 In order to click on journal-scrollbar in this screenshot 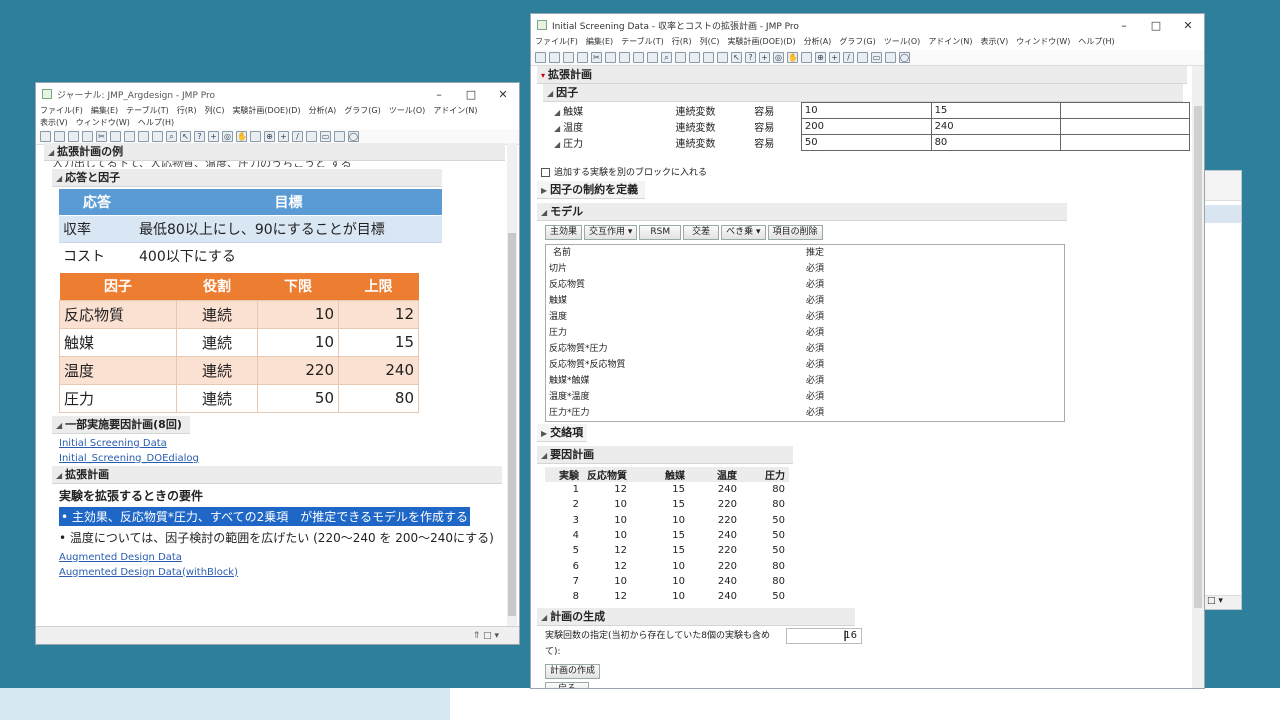, I will do `click(512, 384)`.